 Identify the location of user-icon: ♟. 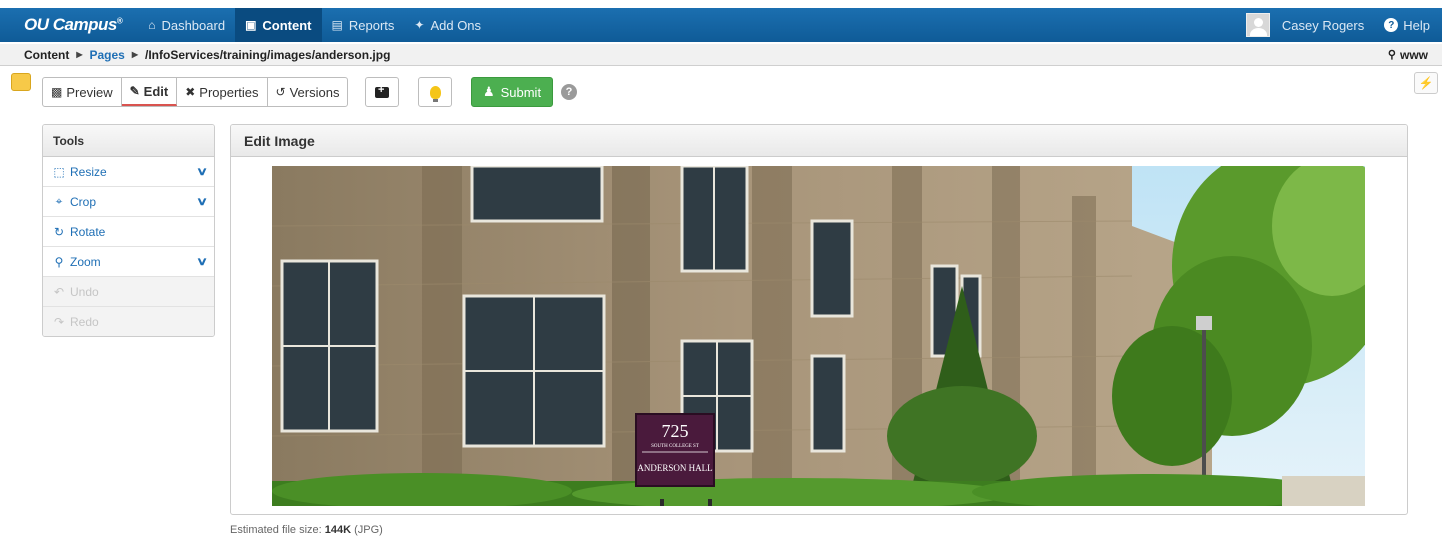
(488, 91).